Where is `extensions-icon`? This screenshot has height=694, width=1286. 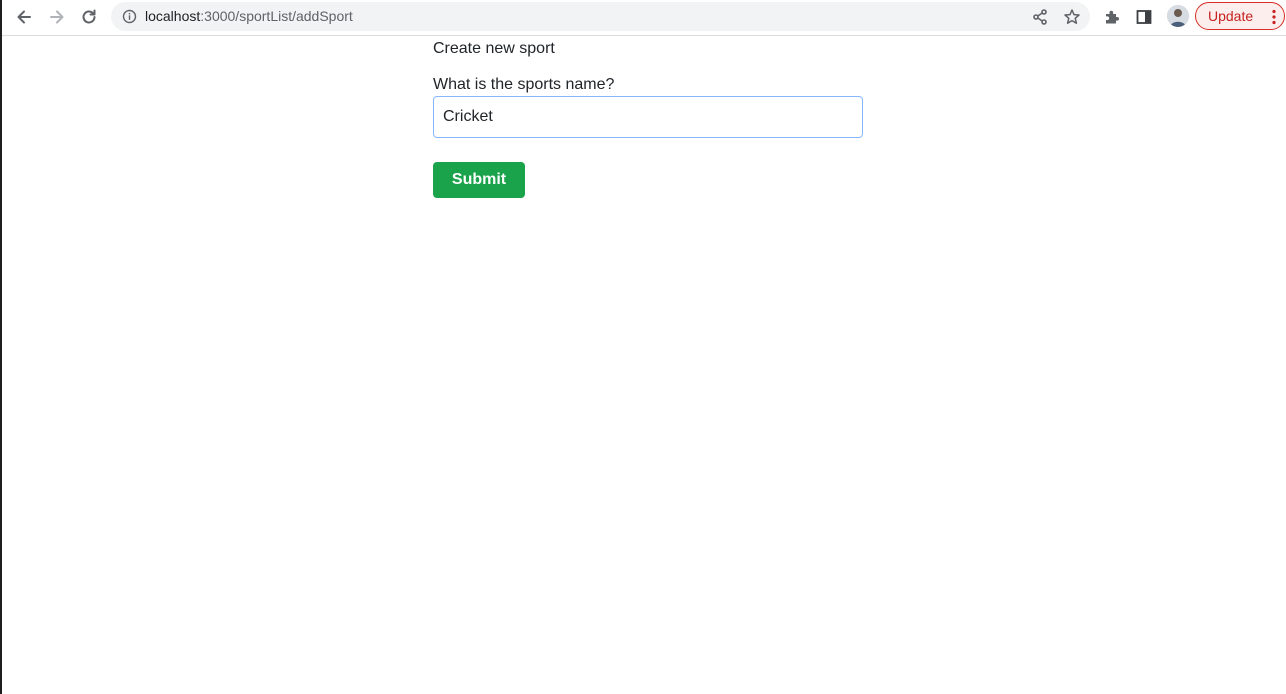
extensions-icon is located at coordinates (1112, 17).